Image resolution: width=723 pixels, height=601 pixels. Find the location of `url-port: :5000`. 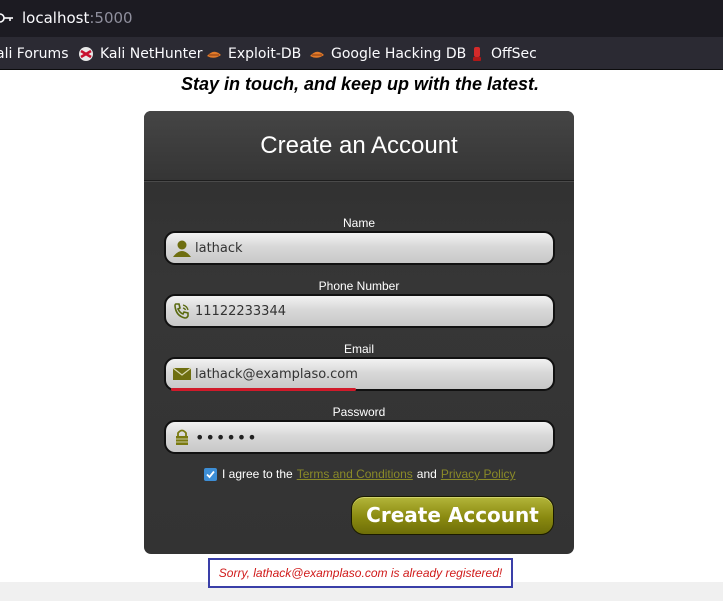

url-port: :5000 is located at coordinates (111, 18).